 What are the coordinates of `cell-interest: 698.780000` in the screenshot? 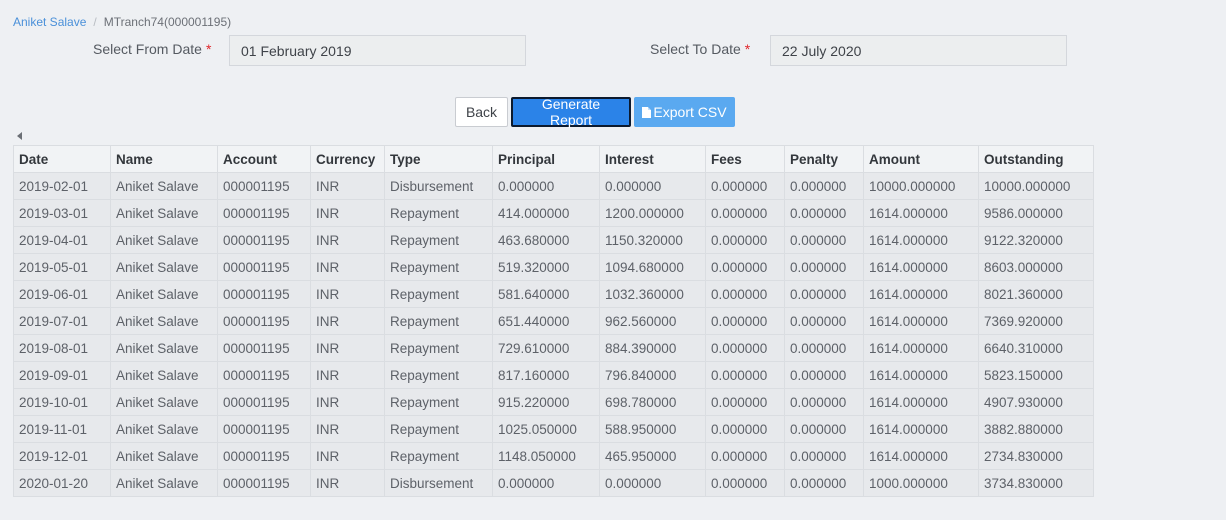 It's located at (652, 402).